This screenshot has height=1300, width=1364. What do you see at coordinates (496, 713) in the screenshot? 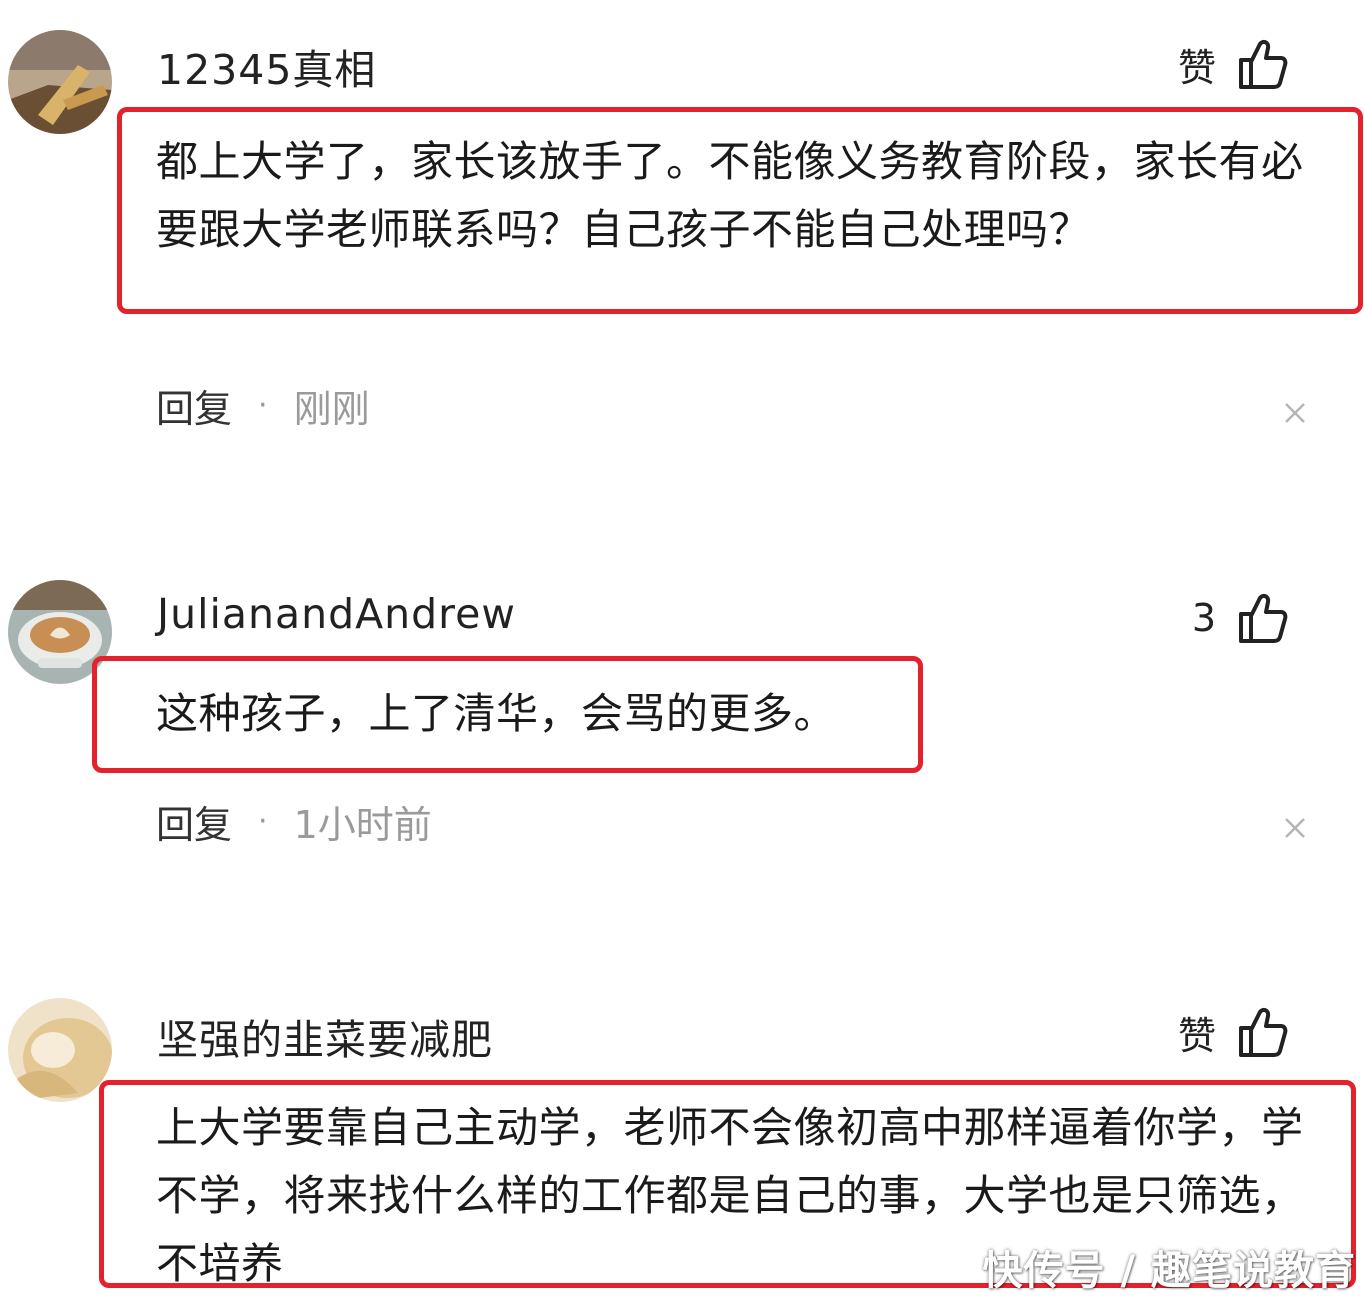
I see `comment-text: 这种孩子，上了清华，会骂的更多。` at bounding box center [496, 713].